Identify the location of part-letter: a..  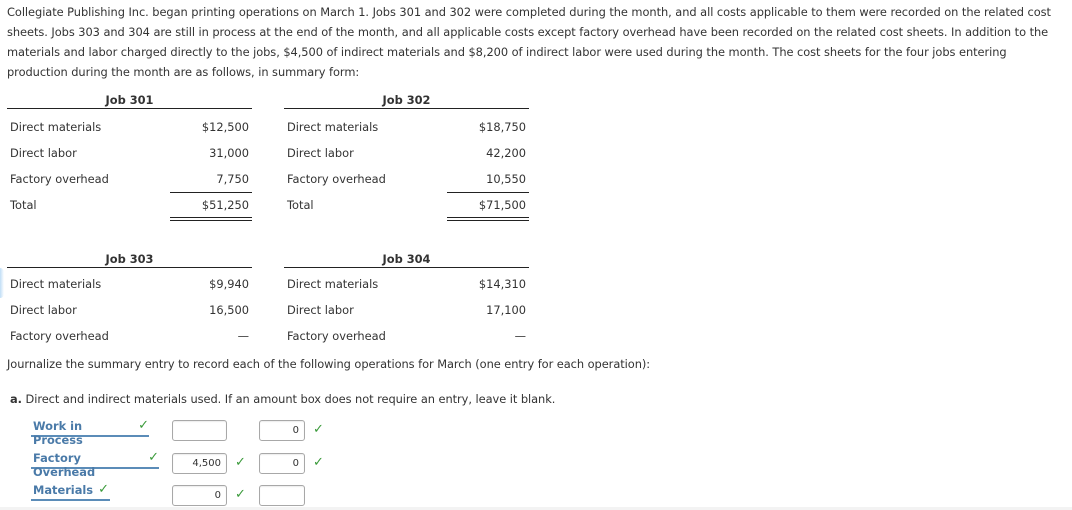
(16, 399).